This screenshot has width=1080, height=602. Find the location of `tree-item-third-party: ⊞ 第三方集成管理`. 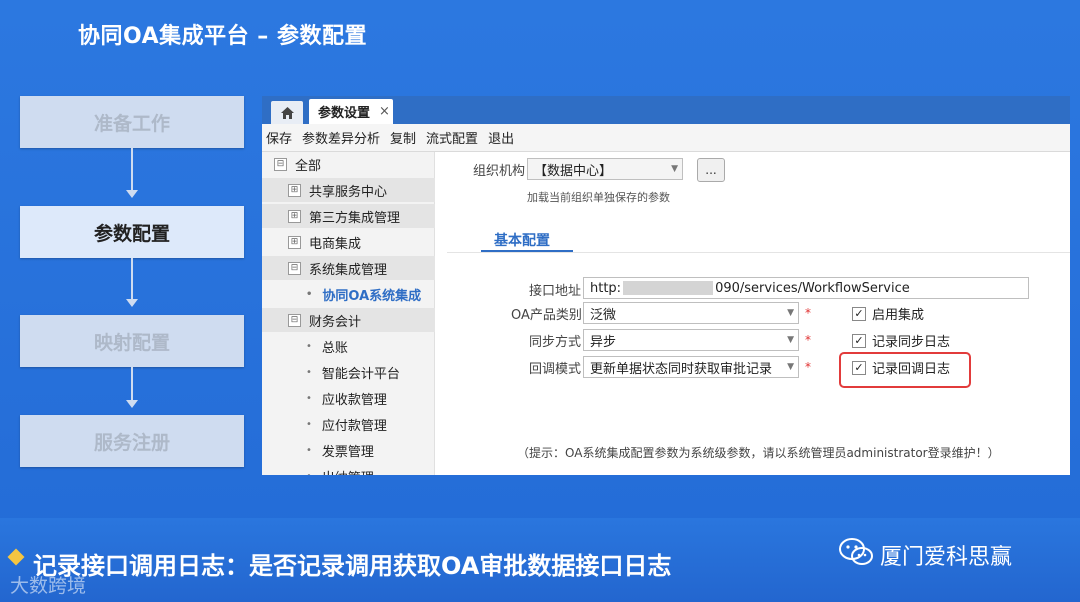

tree-item-third-party: ⊞ 第三方集成管理 is located at coordinates (361, 216).